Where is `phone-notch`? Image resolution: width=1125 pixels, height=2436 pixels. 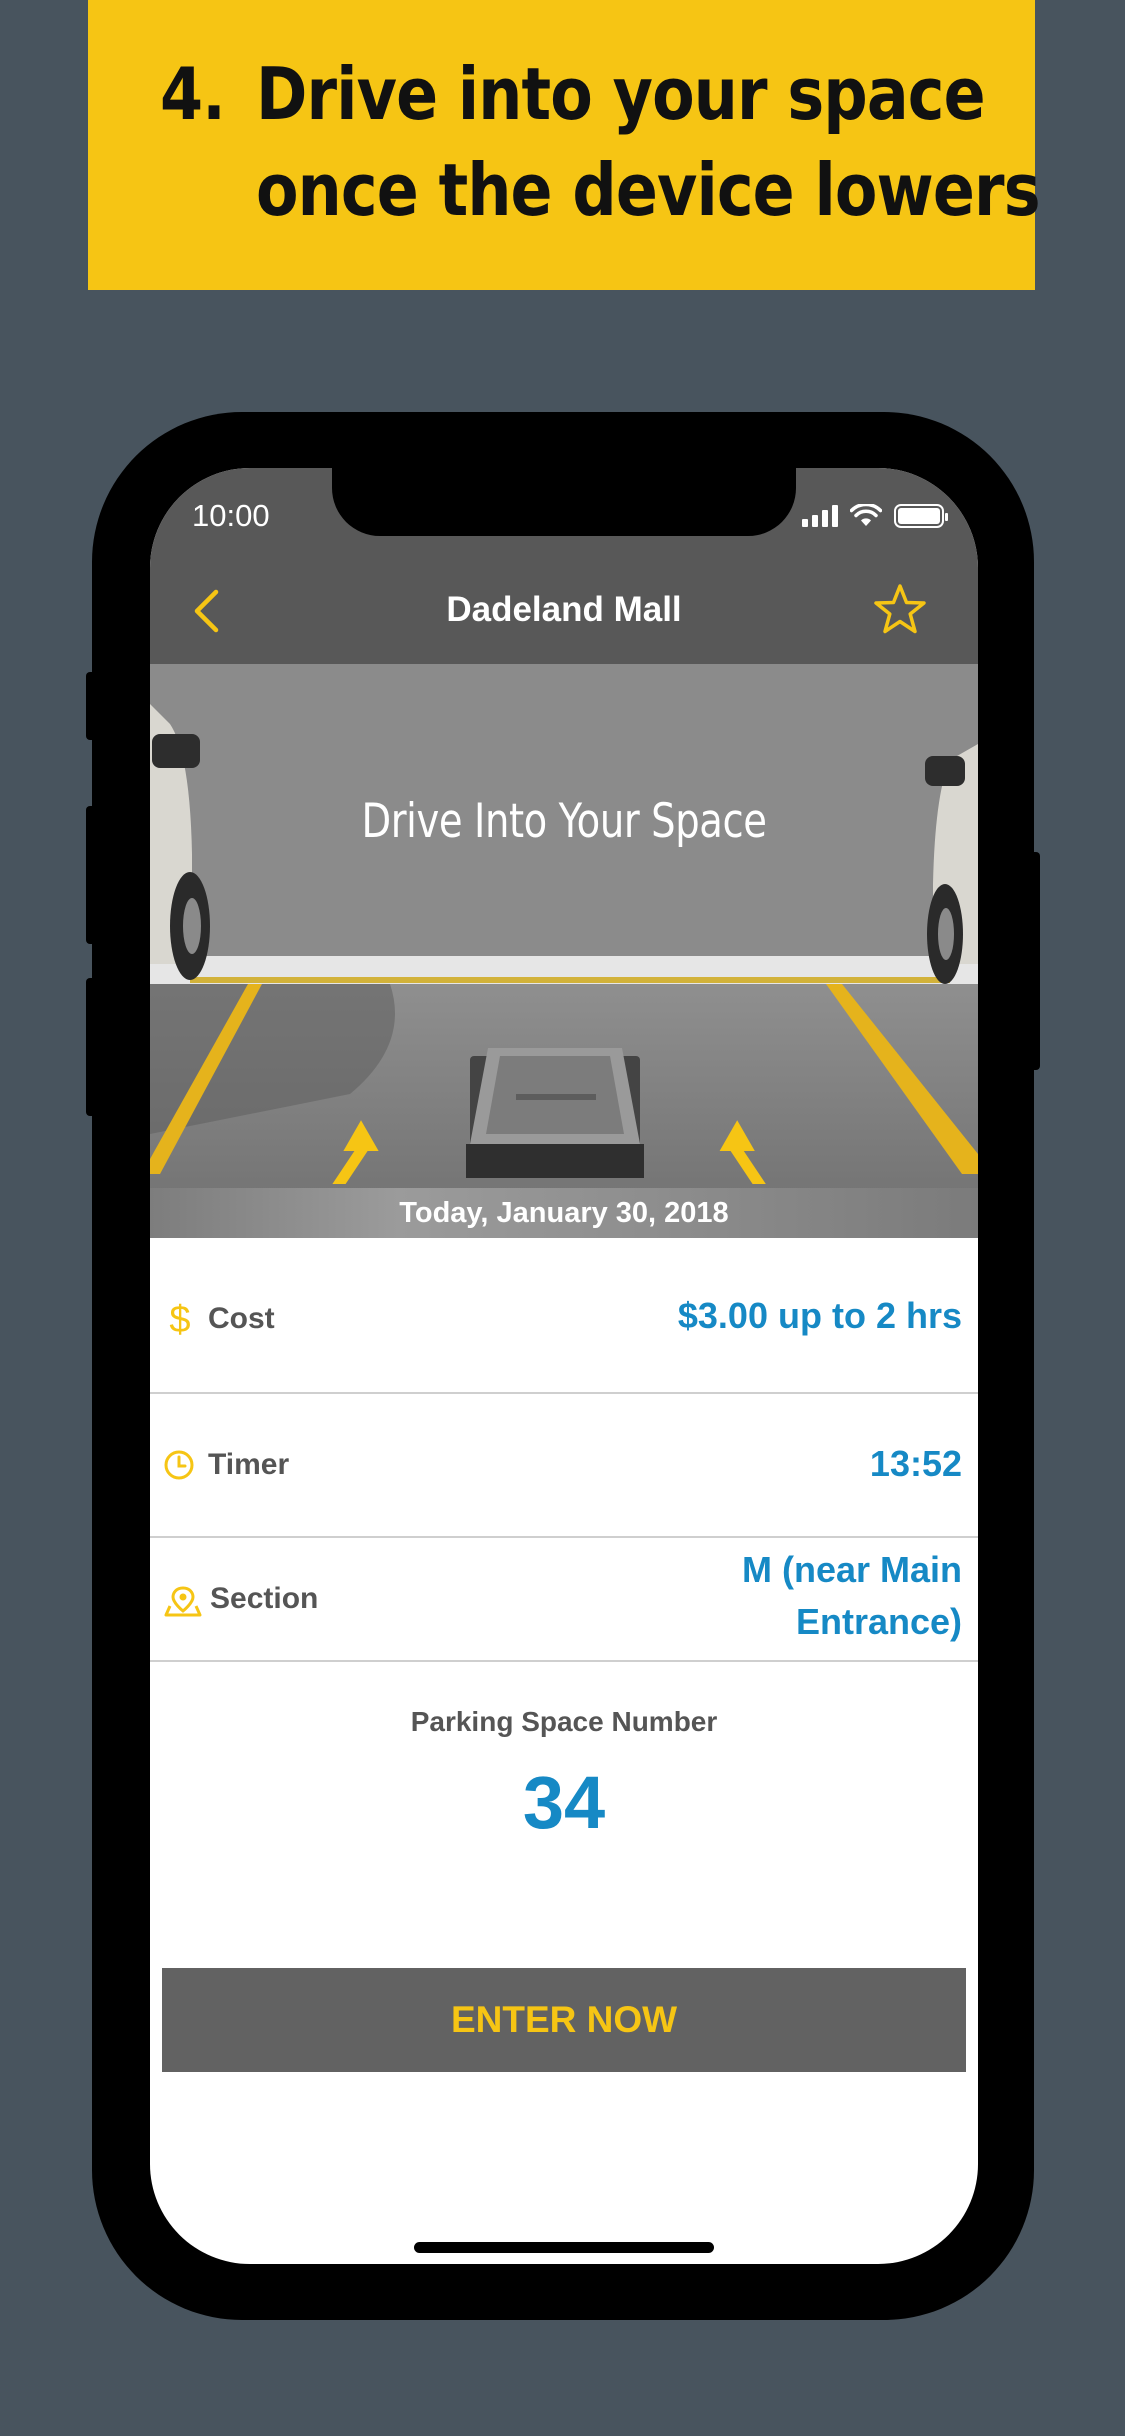
phone-notch is located at coordinates (564, 502).